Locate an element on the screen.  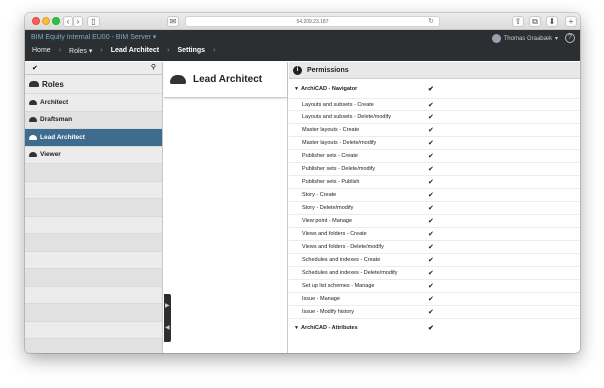
sidebar-toggle-icon: ▯ is located at coordinates (93, 21).